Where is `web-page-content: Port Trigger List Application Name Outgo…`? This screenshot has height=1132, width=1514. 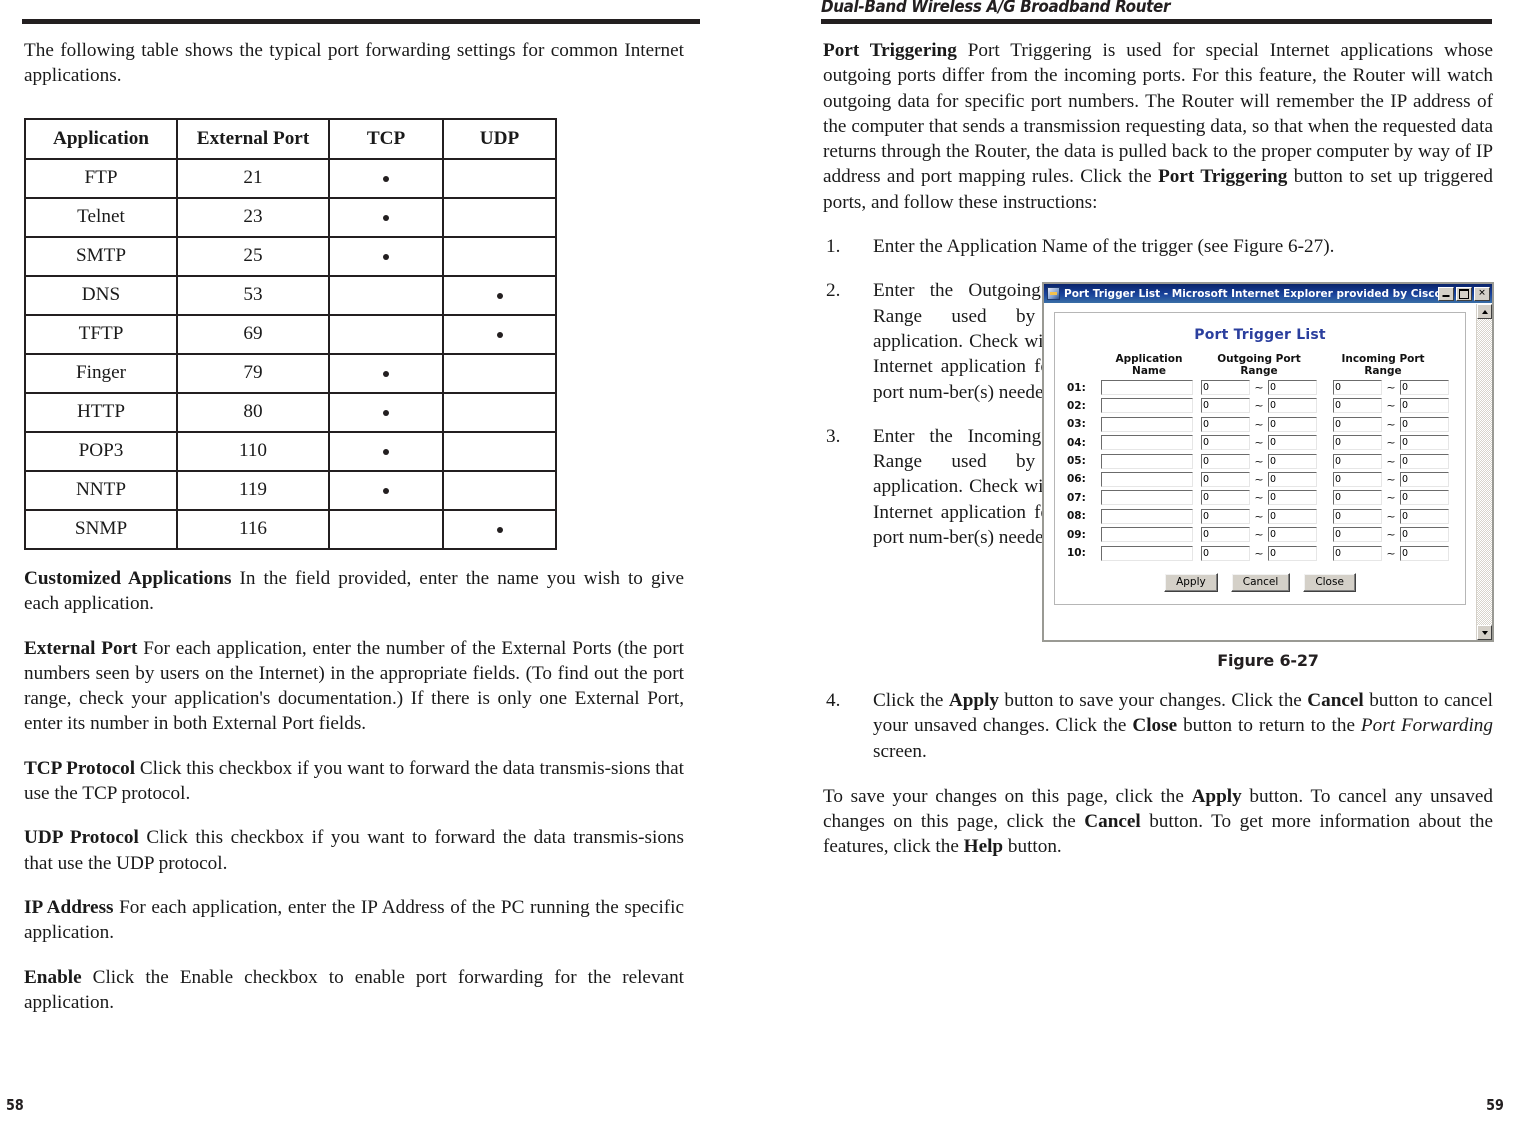
web-page-content: Port Trigger List Application Name Outgo… is located at coordinates (1260, 472).